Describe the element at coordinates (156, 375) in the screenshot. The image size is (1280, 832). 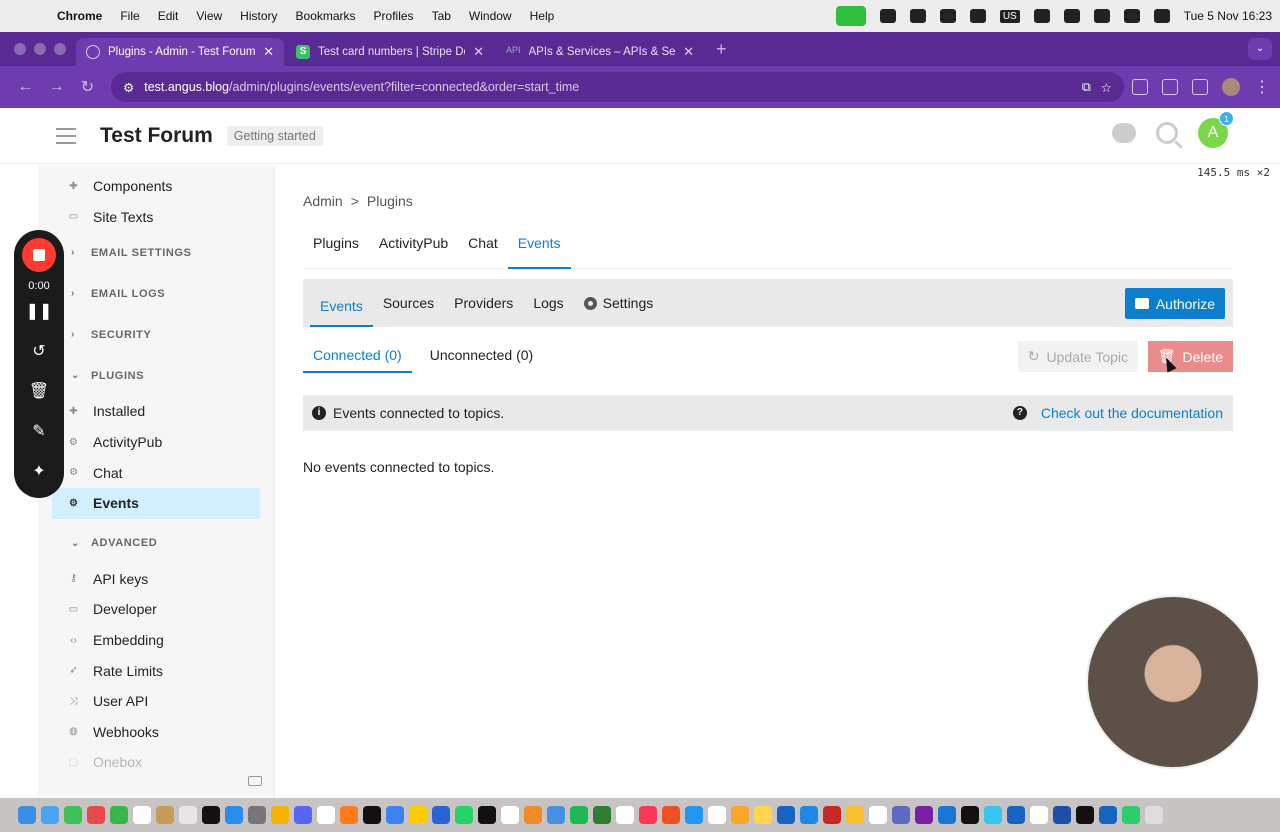
I see `section-plugins: ⌄ PLUGINS` at that location.